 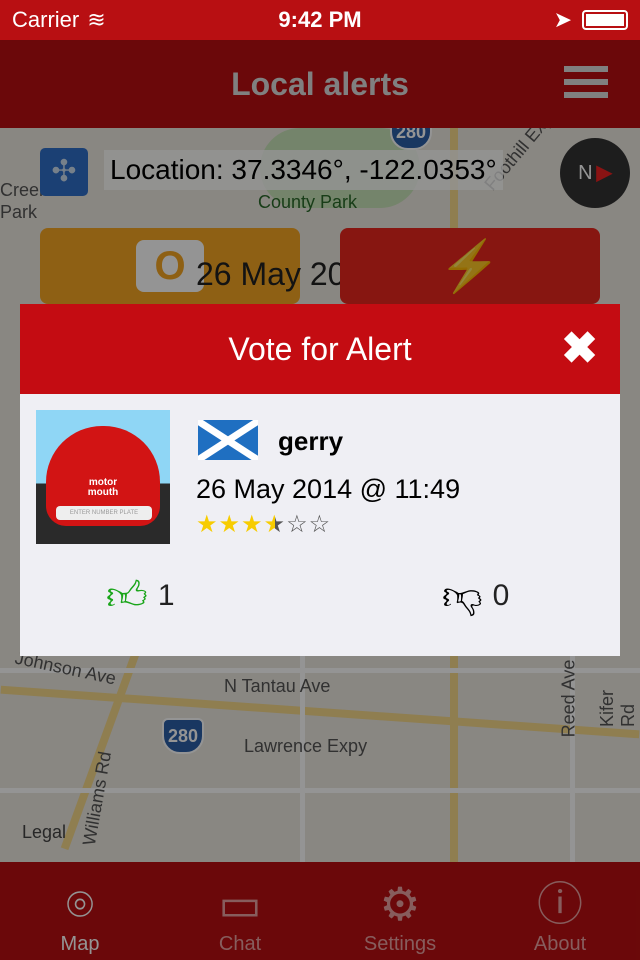 I want to click on alert-datetime: 26 May 2014 @ 11:49, so click(x=328, y=489).